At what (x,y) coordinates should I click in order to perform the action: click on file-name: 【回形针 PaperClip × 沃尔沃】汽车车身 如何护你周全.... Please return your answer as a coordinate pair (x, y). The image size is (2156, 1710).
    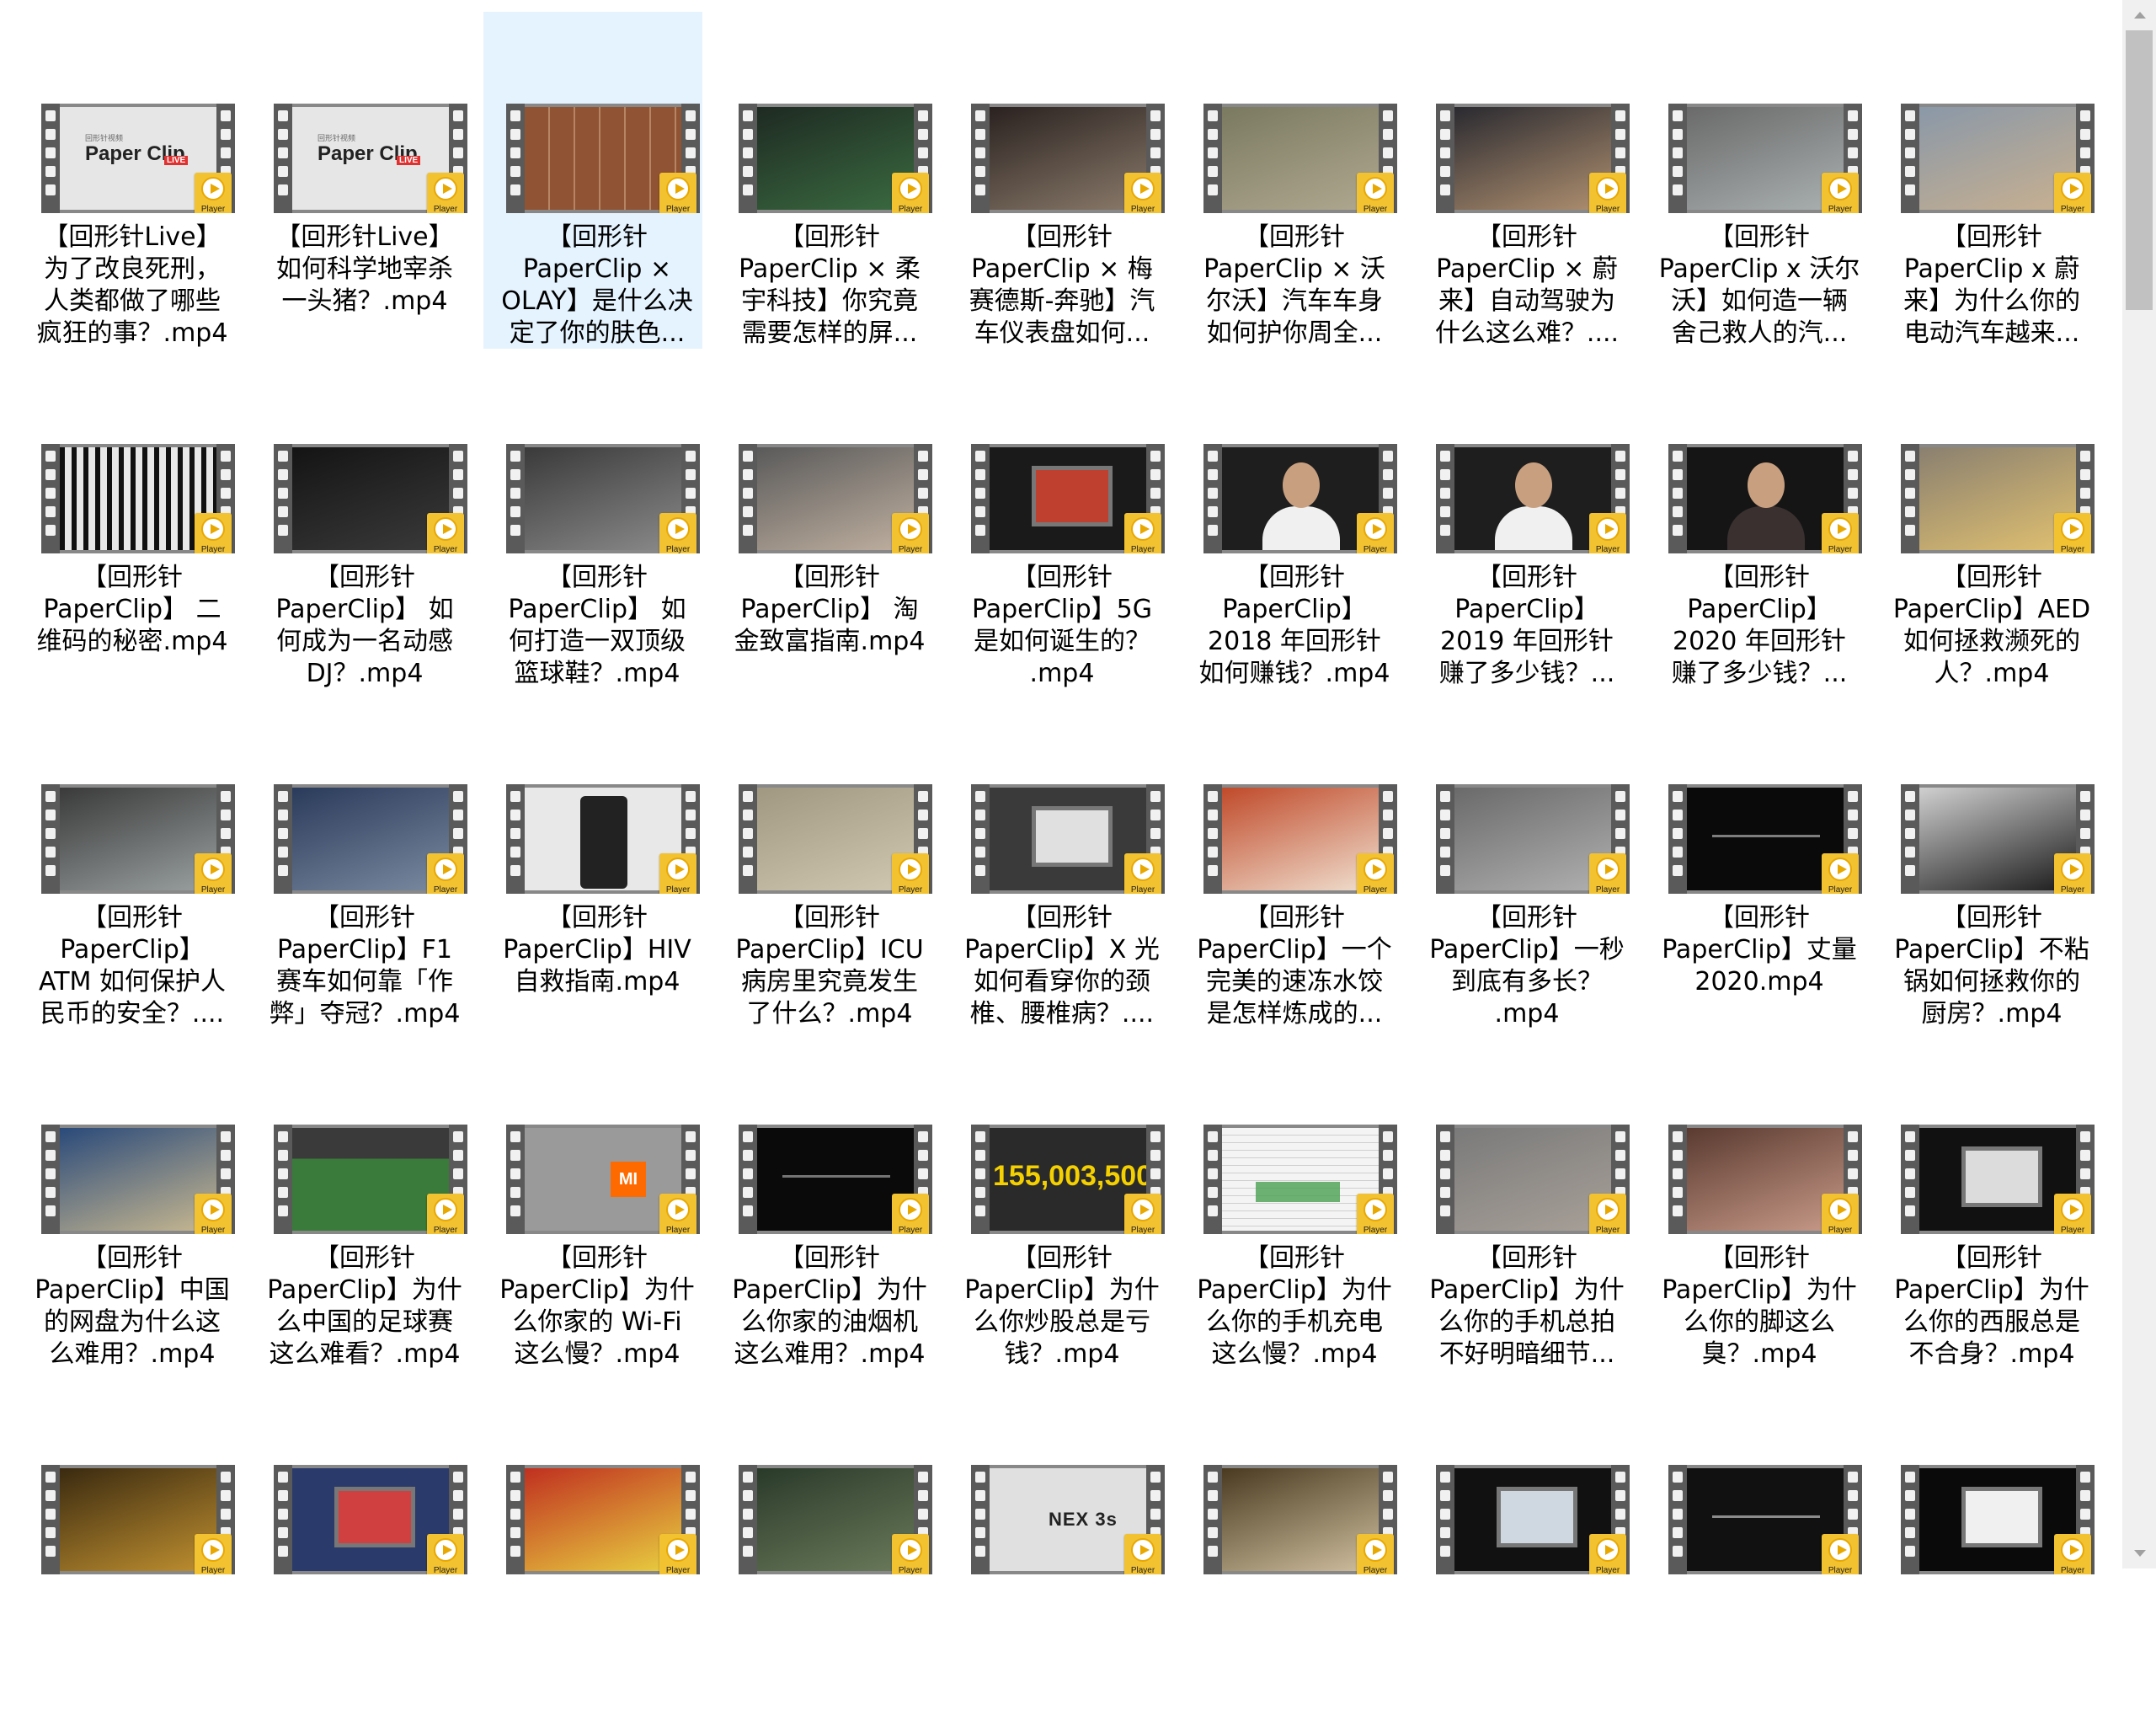
    Looking at the image, I should click on (1294, 286).